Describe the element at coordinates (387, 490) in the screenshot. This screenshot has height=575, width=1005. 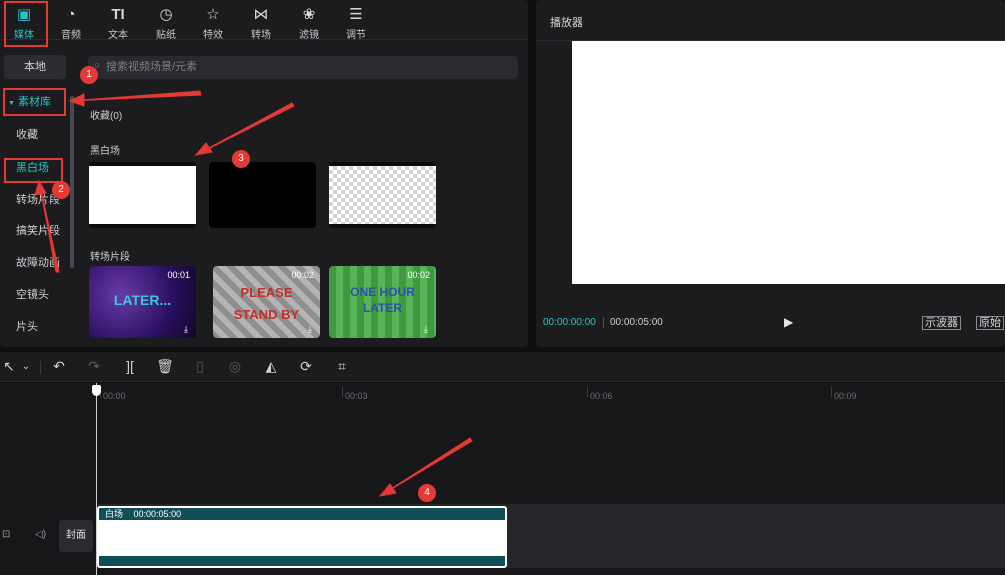
I see `arrow-4-head` at that location.